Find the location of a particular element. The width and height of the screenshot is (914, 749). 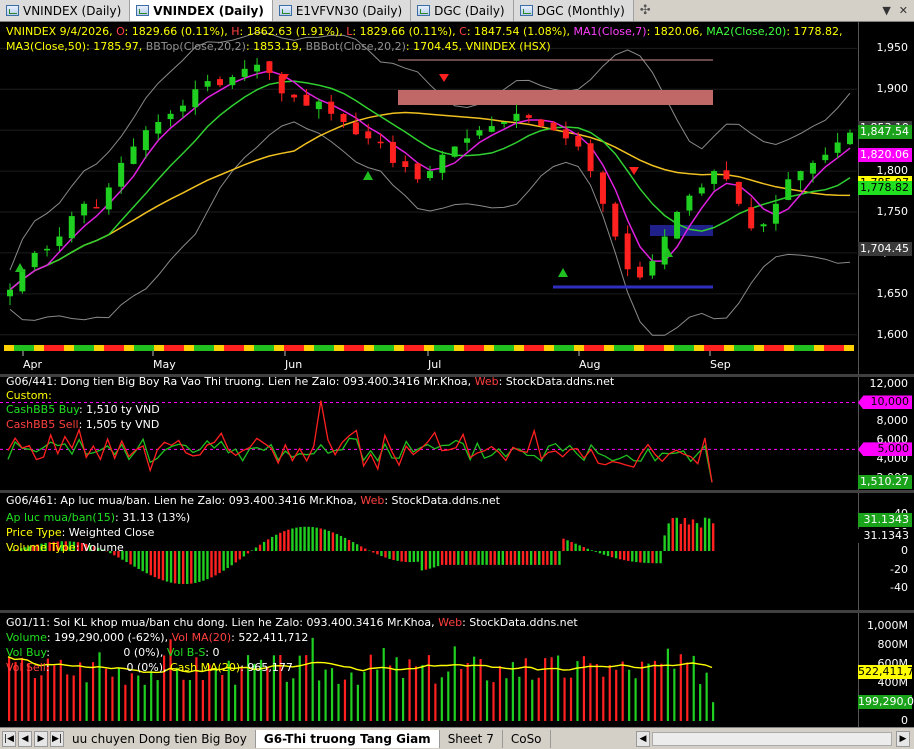

sheet-tab-thi-truong: G6-Thi truong Tang Giam is located at coordinates (347, 738).